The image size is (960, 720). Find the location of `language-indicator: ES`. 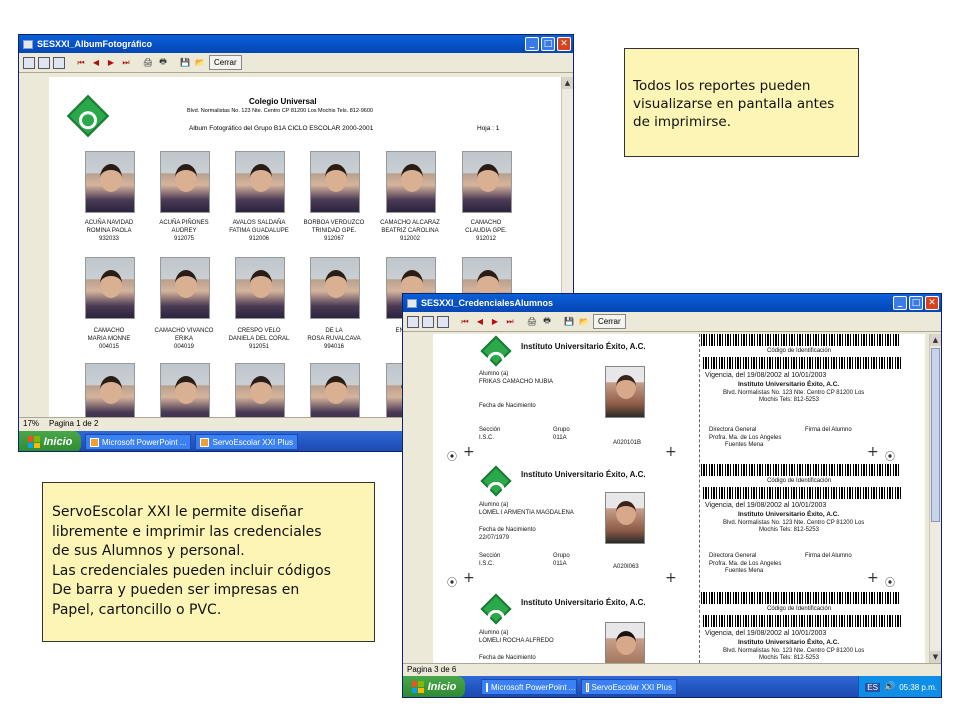

language-indicator: ES is located at coordinates (872, 687).